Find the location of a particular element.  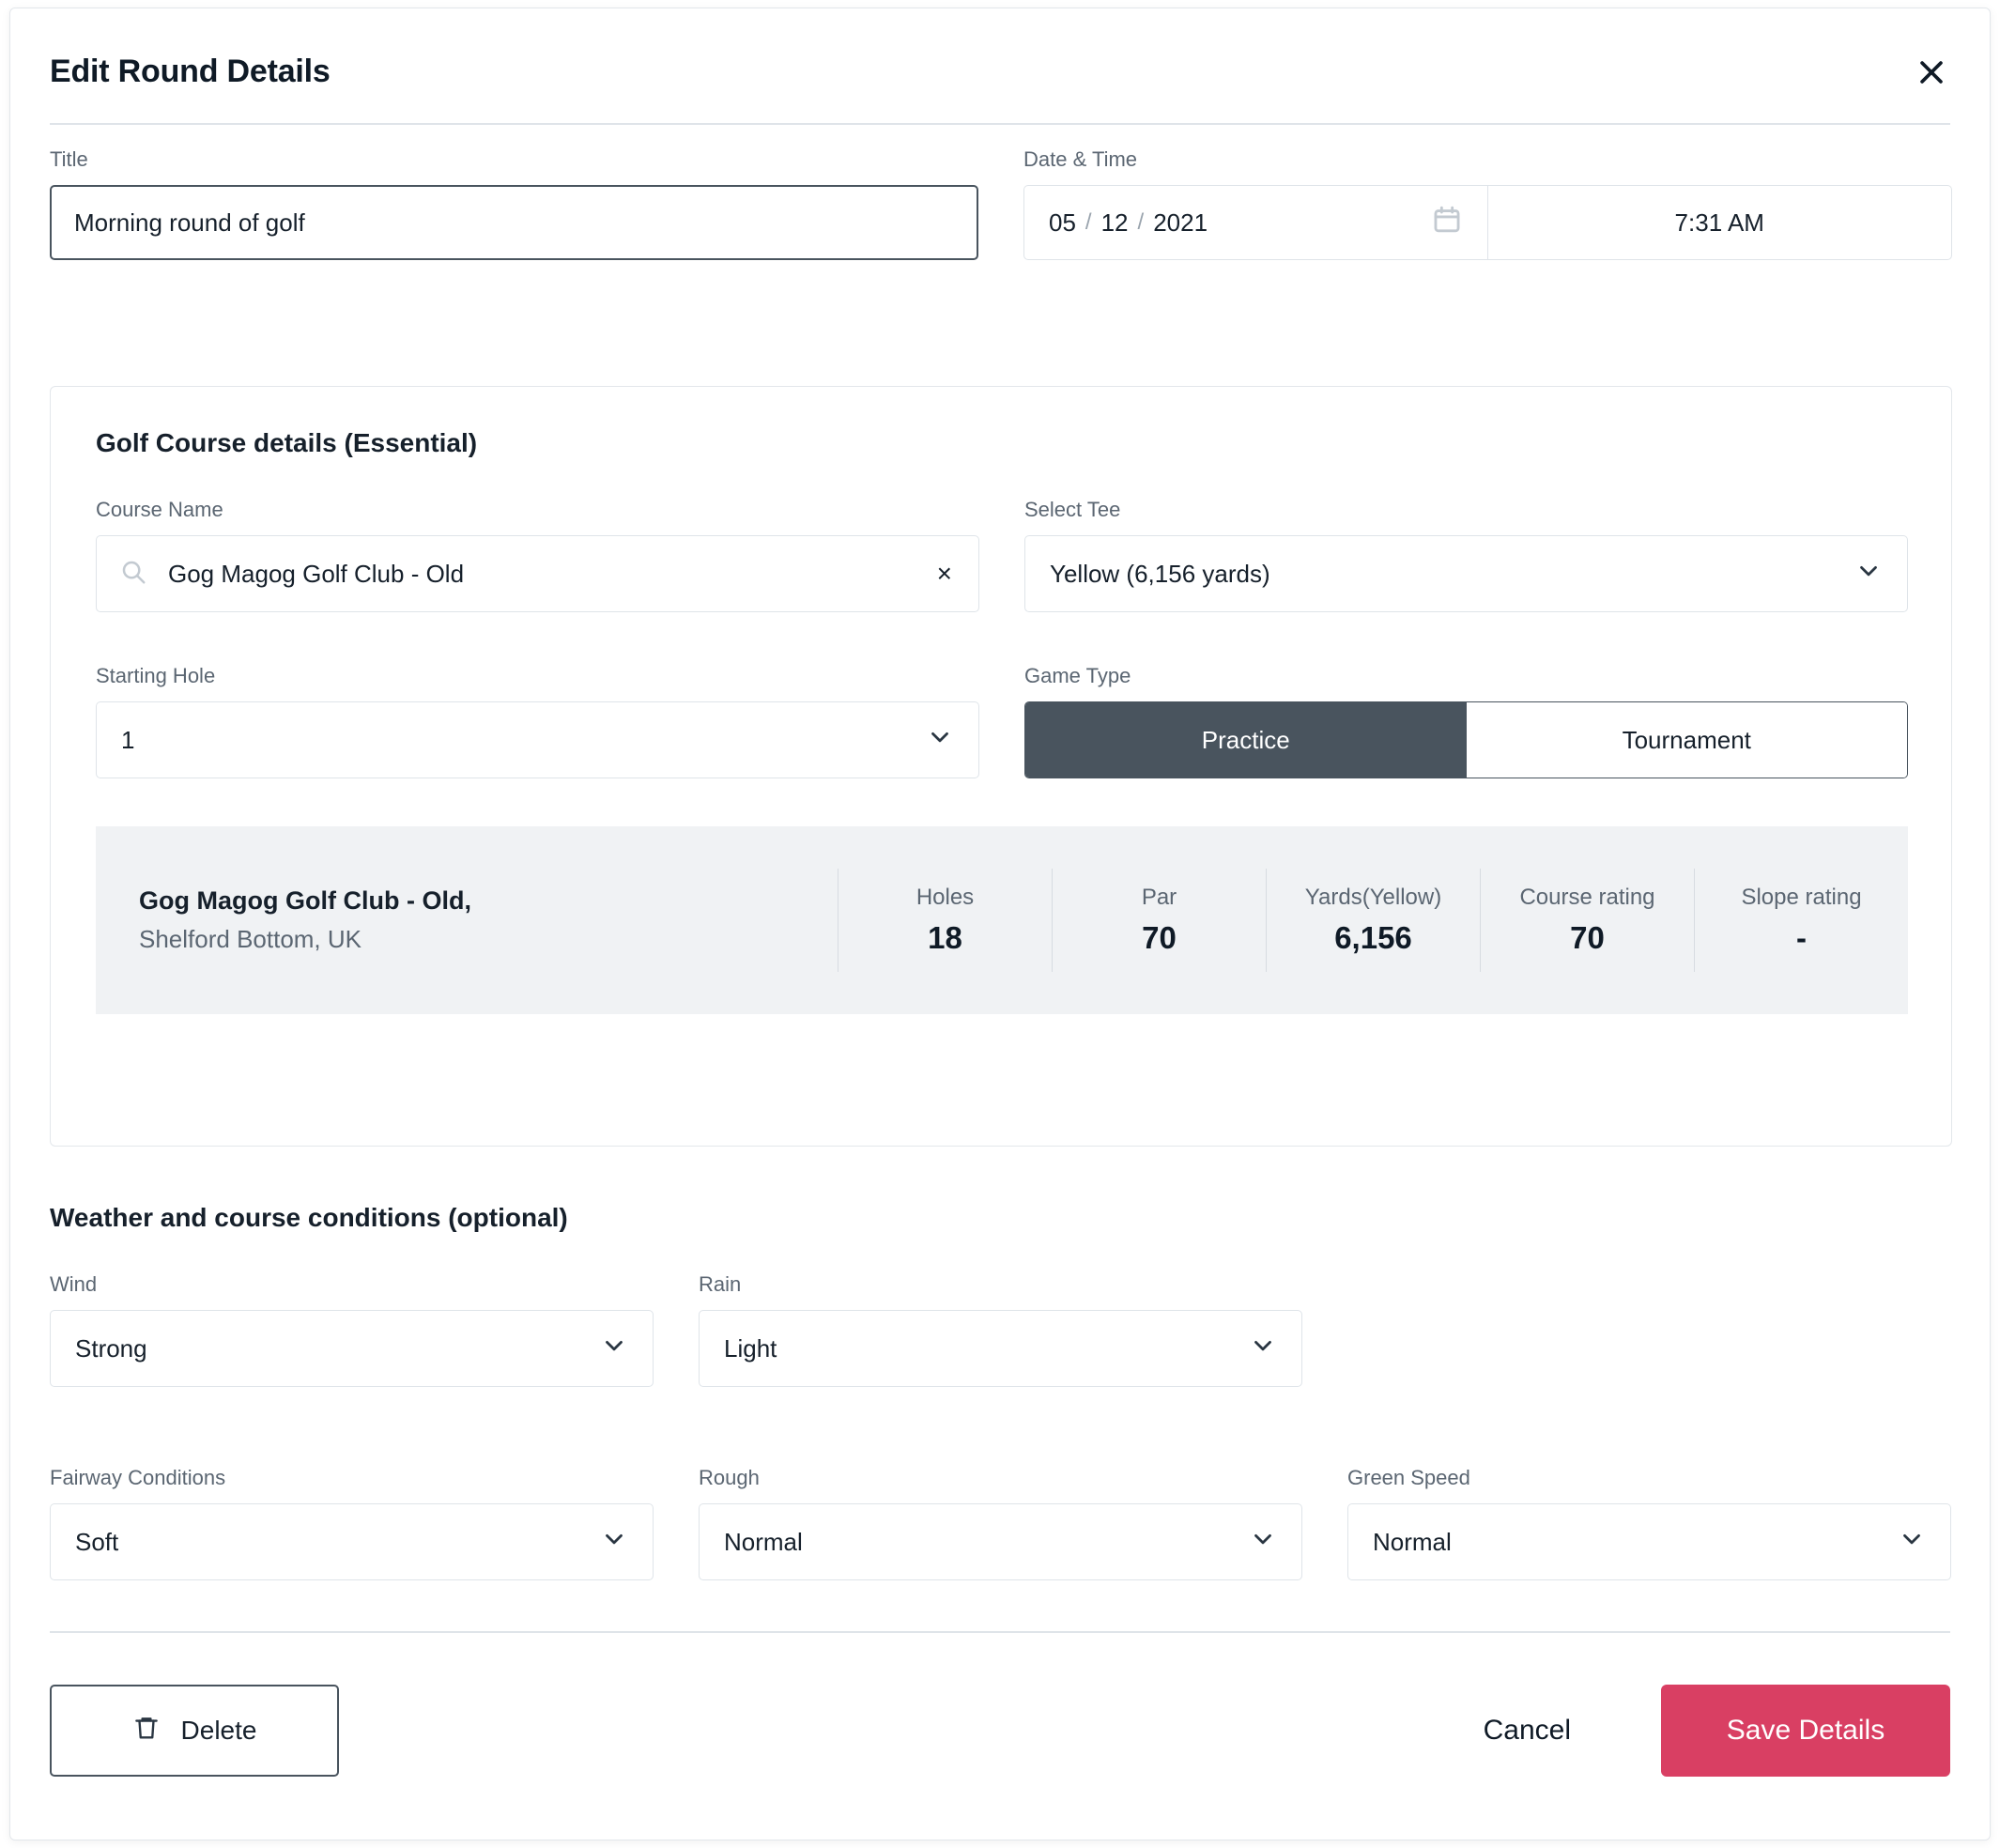

rain-dropdown: Light is located at coordinates (1000, 1348).